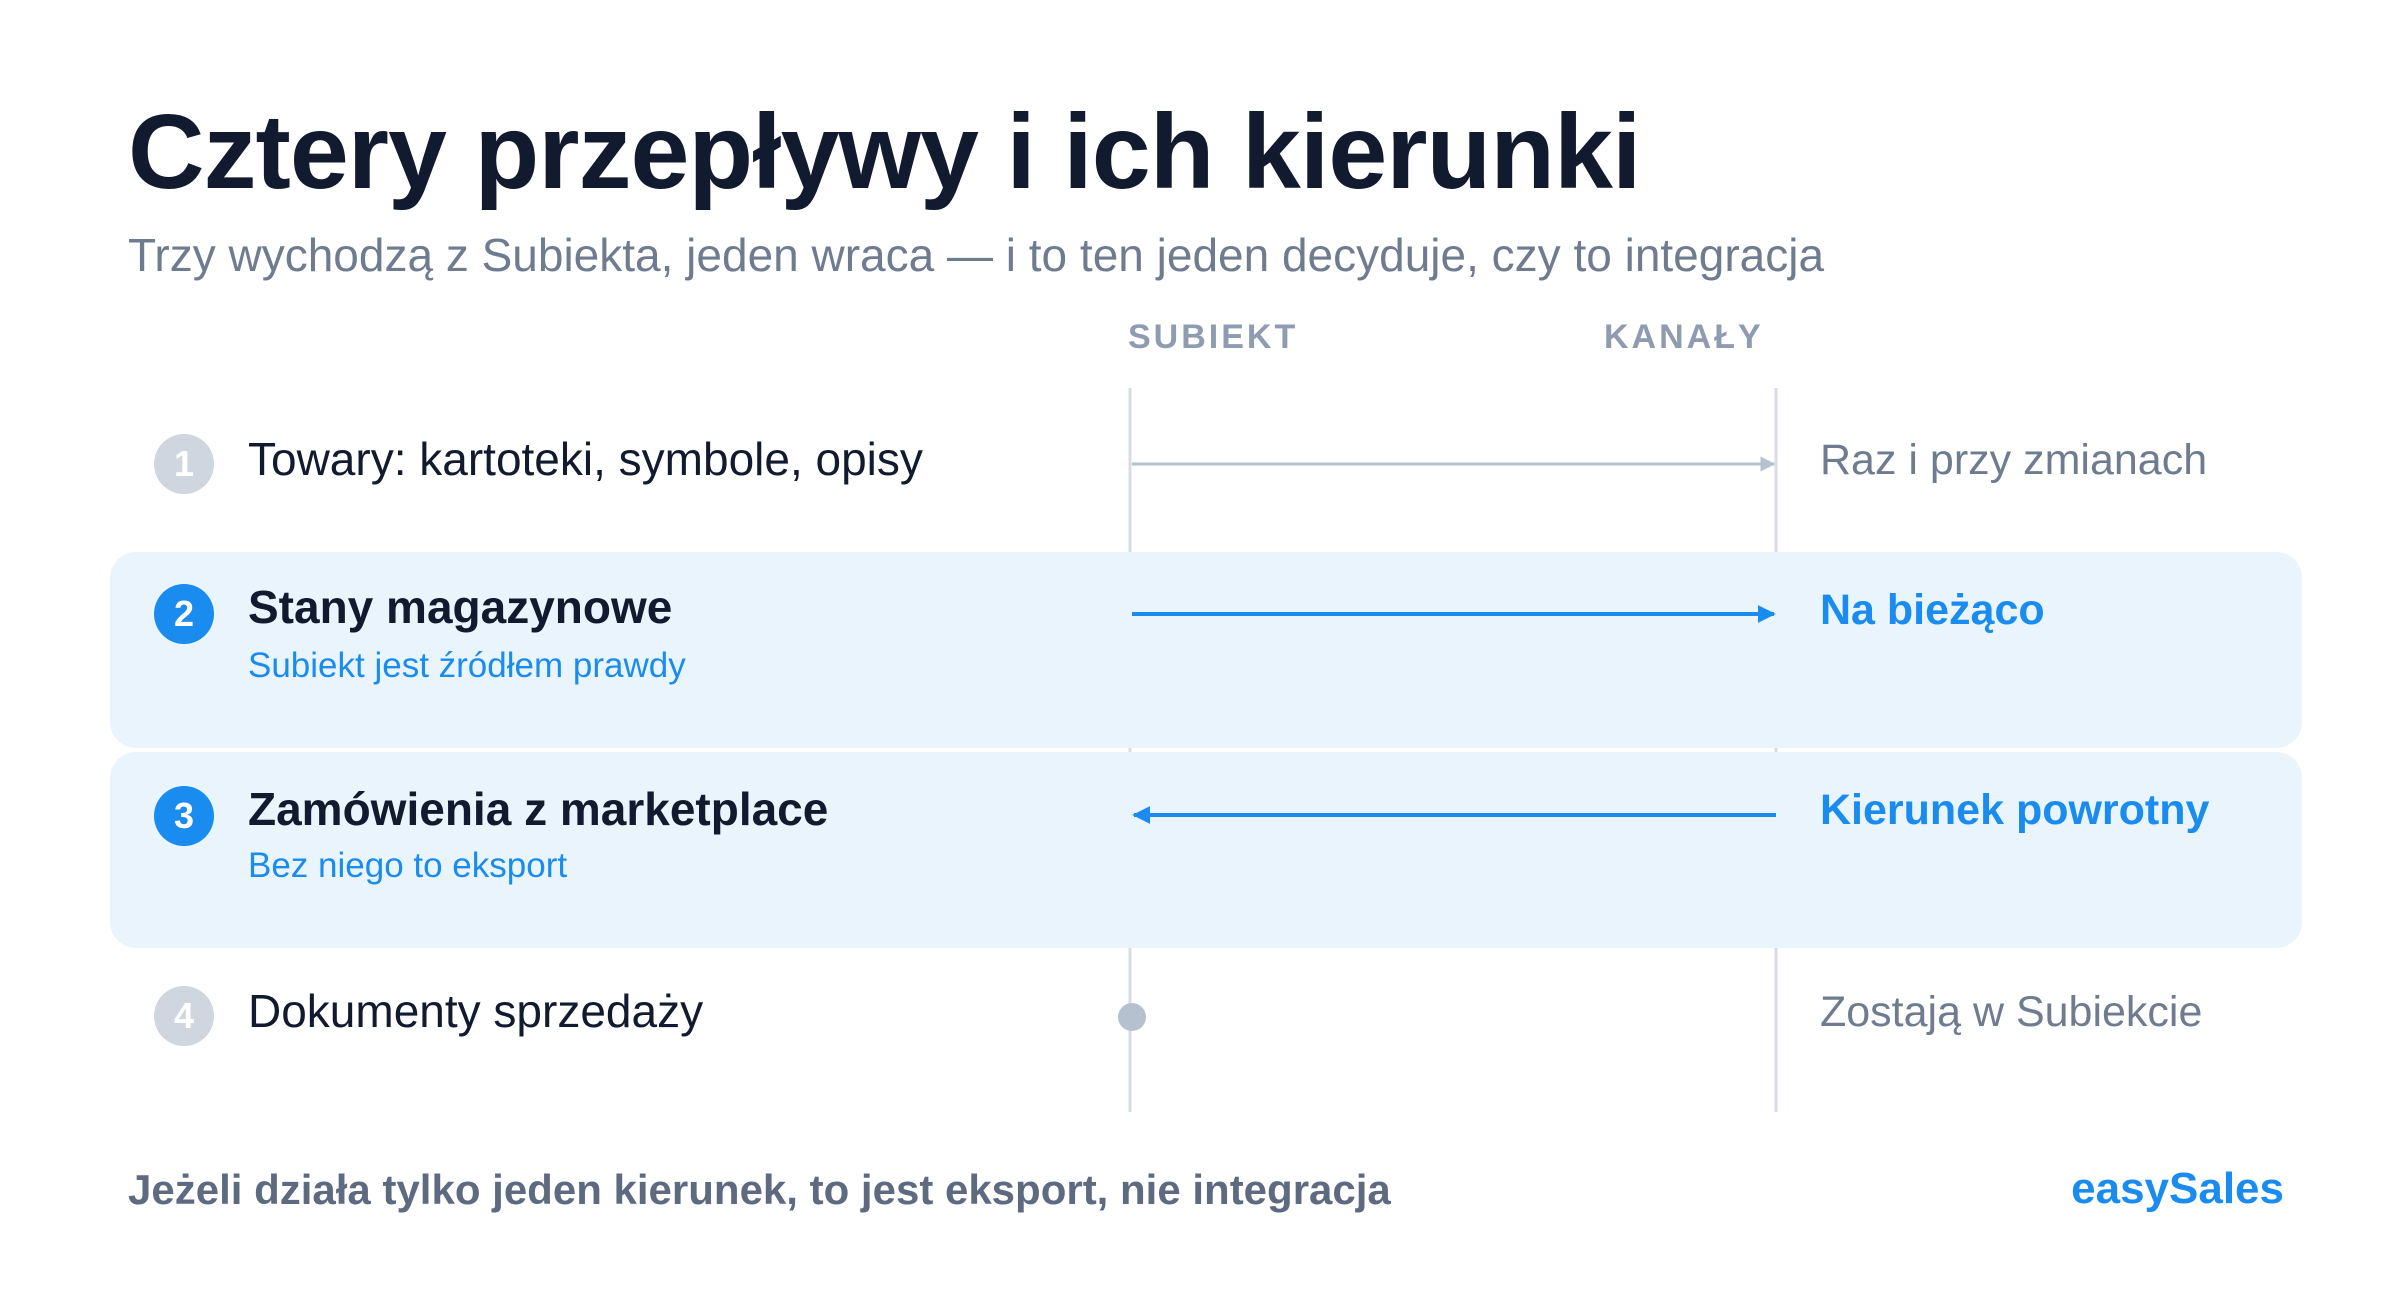  I want to click on flow-3-frequency: Kierunek powrotny, so click(2015, 810).